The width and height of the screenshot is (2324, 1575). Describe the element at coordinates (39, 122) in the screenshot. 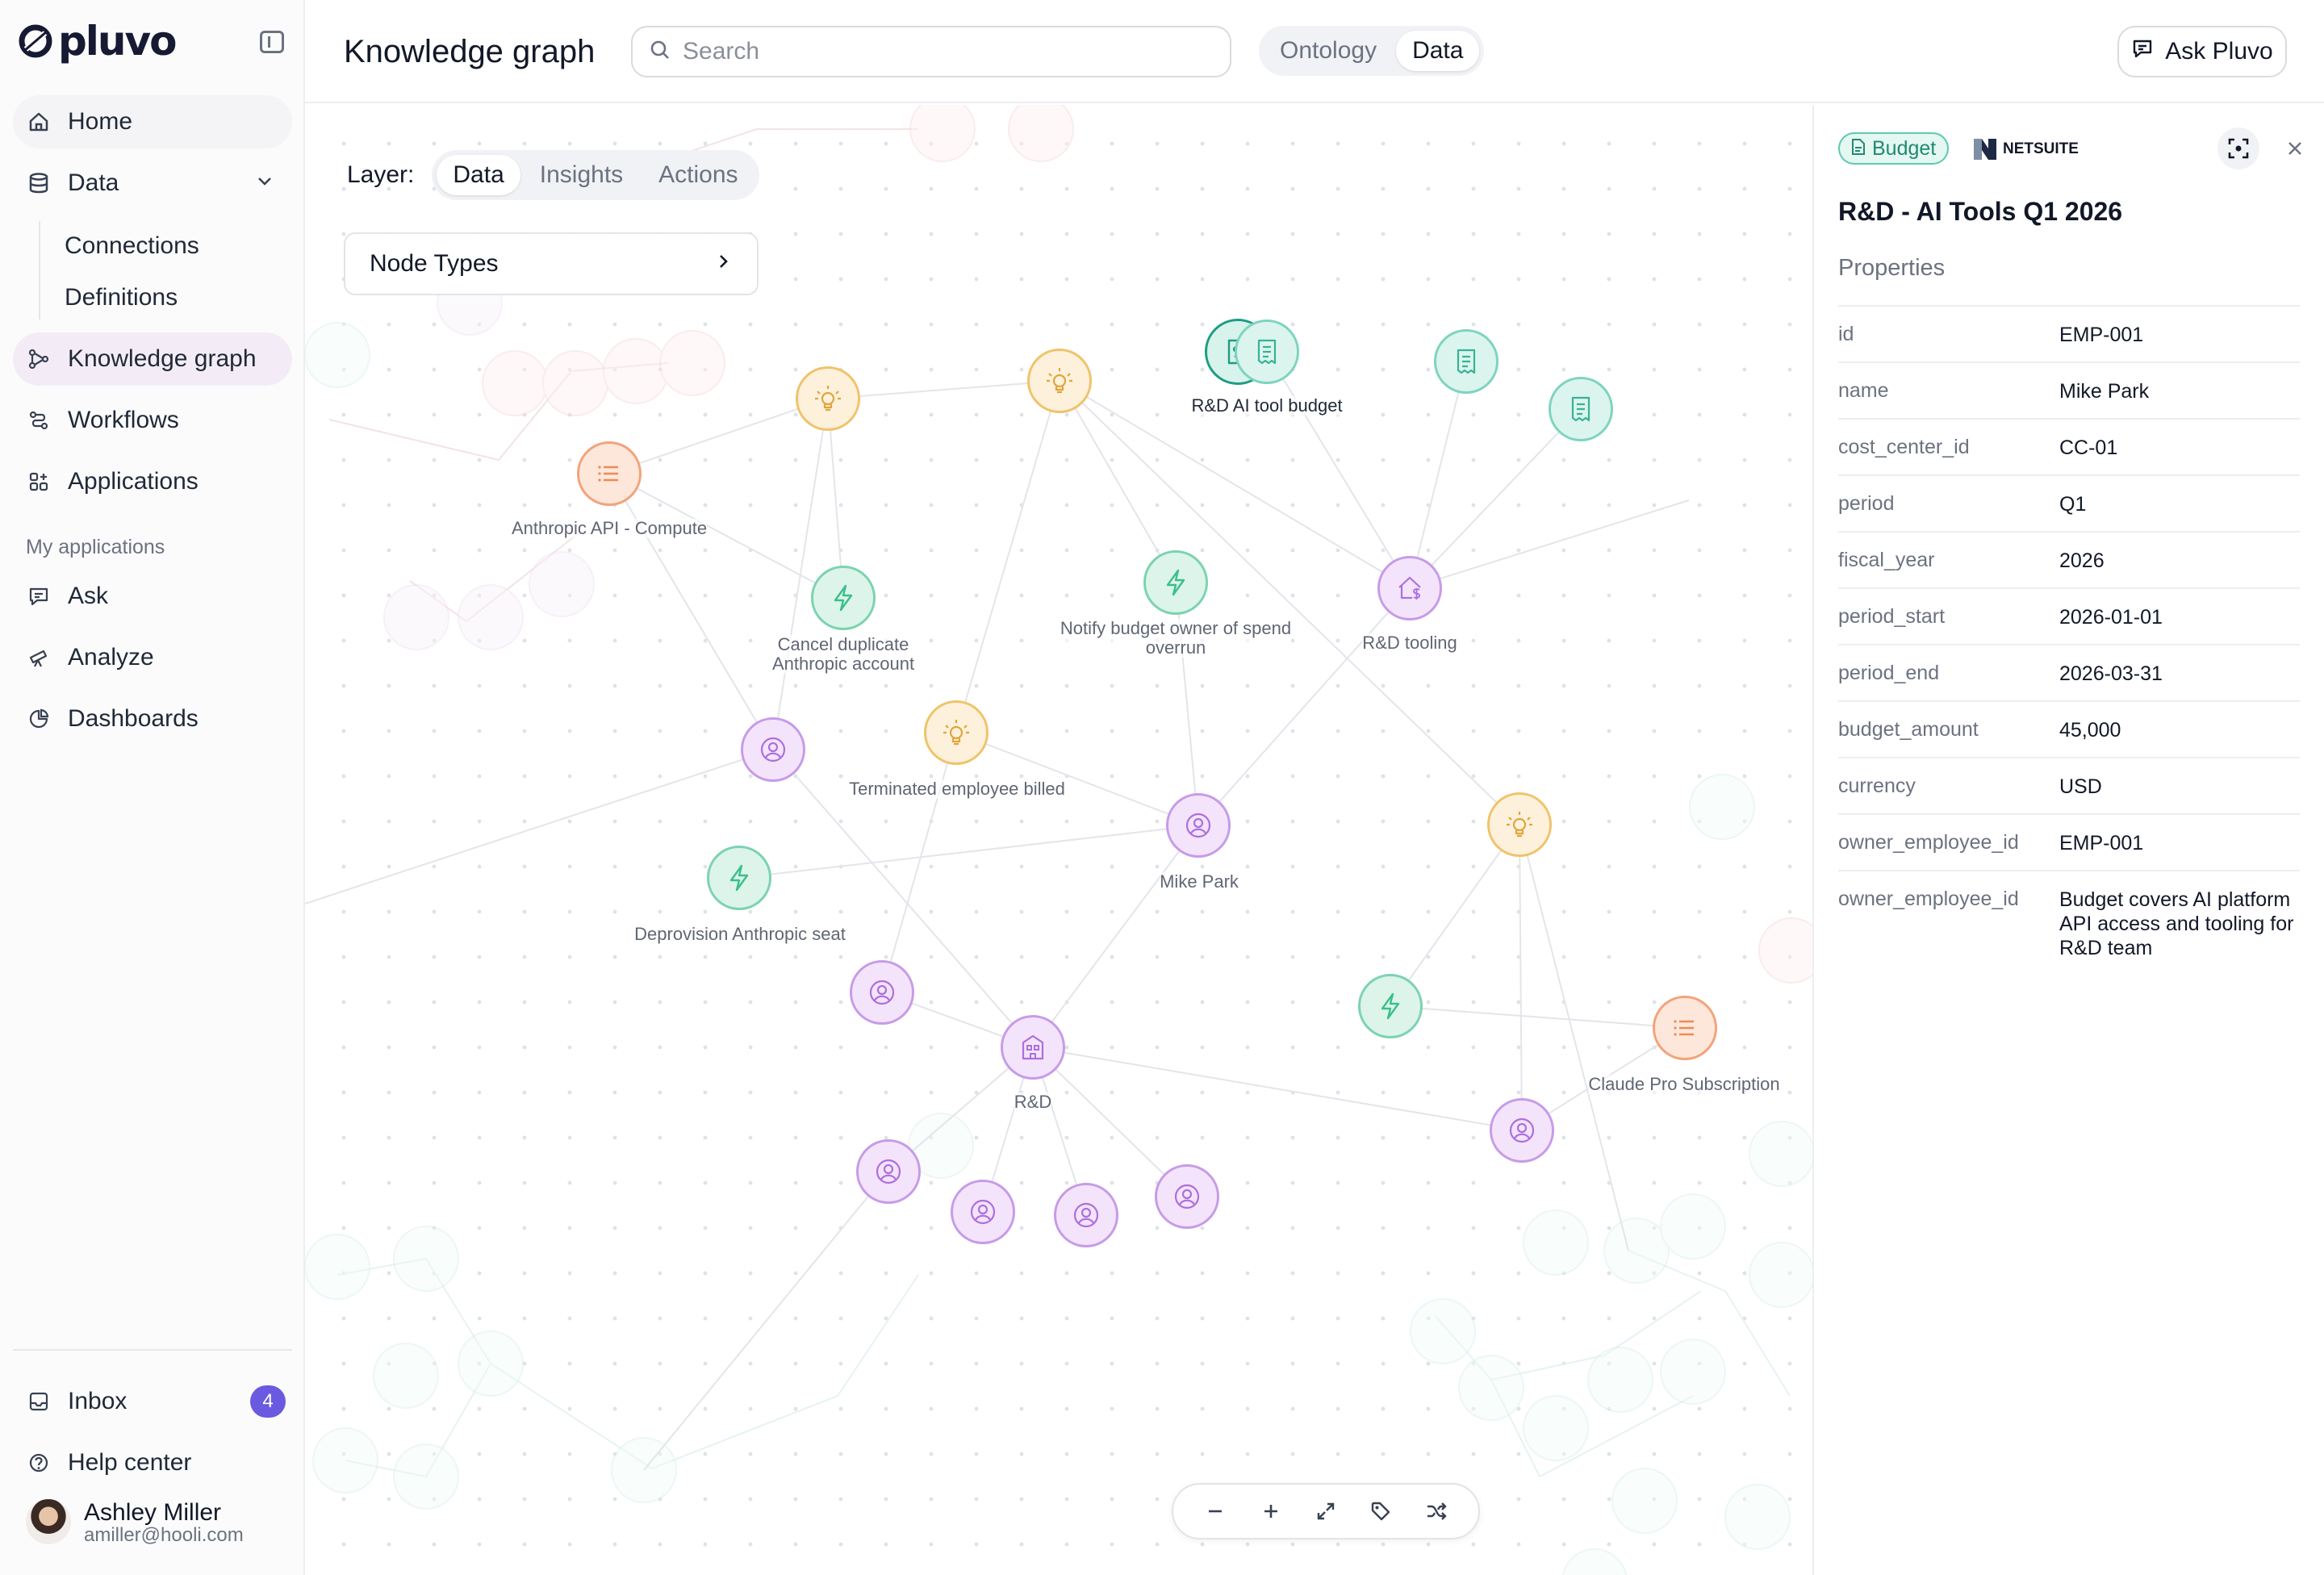

I see `home-icon` at that location.